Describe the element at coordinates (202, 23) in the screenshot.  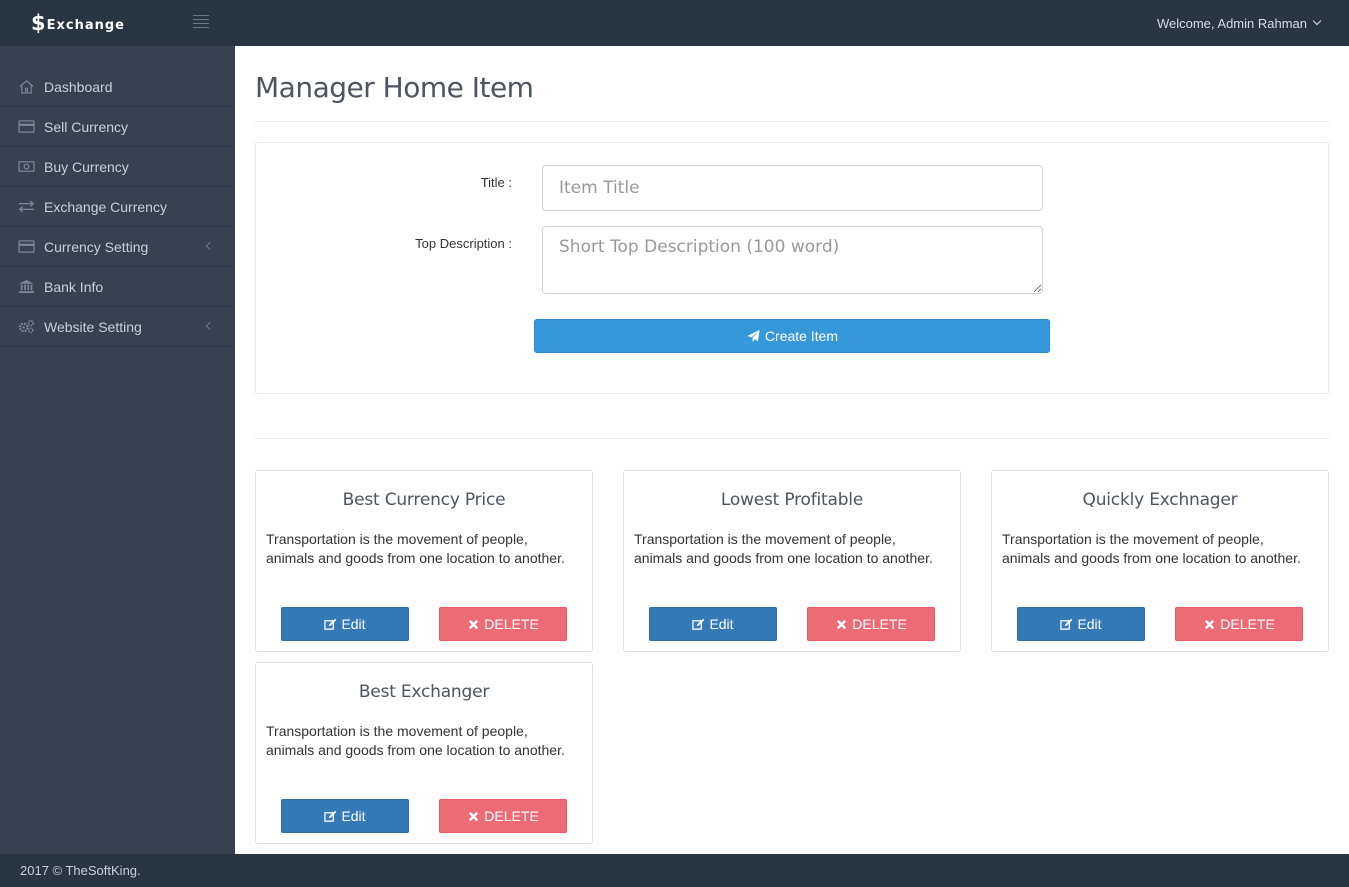
I see `hamburger-menu-icon` at that location.